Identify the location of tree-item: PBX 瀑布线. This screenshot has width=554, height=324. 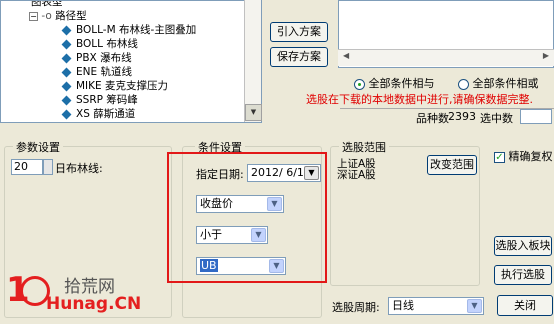
(96, 58).